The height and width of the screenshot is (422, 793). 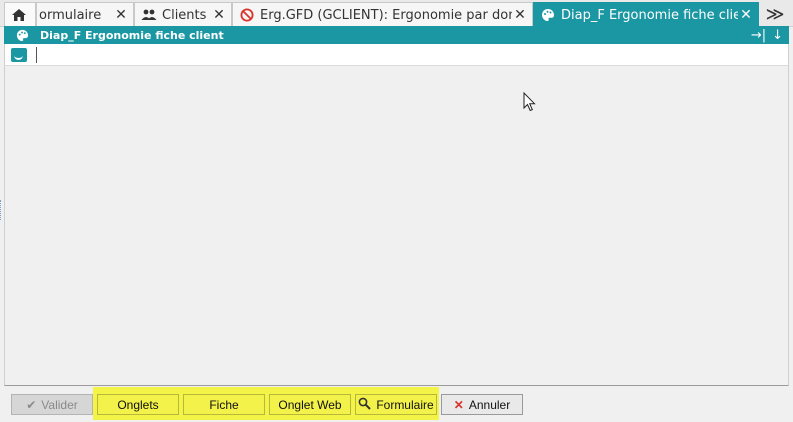 What do you see at coordinates (36, 55) in the screenshot?
I see `text-caret` at bounding box center [36, 55].